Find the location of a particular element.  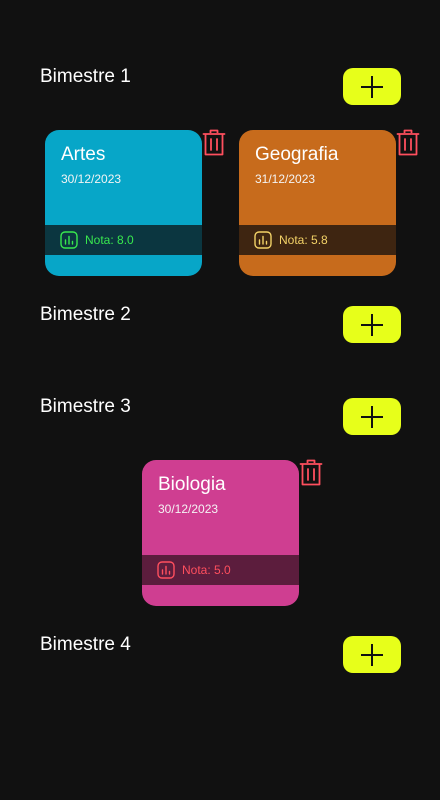

card-subject: Biologia is located at coordinates (192, 484).